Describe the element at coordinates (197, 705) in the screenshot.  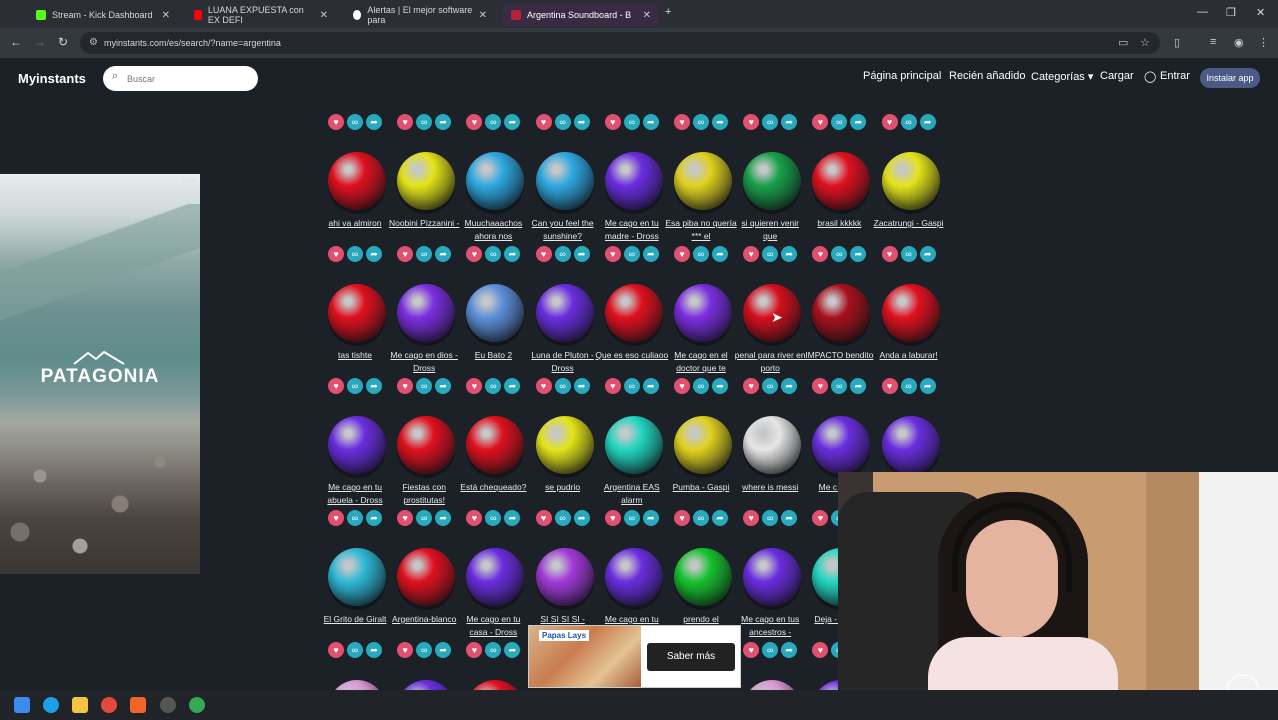
I see `chrome-profile-icon` at that location.